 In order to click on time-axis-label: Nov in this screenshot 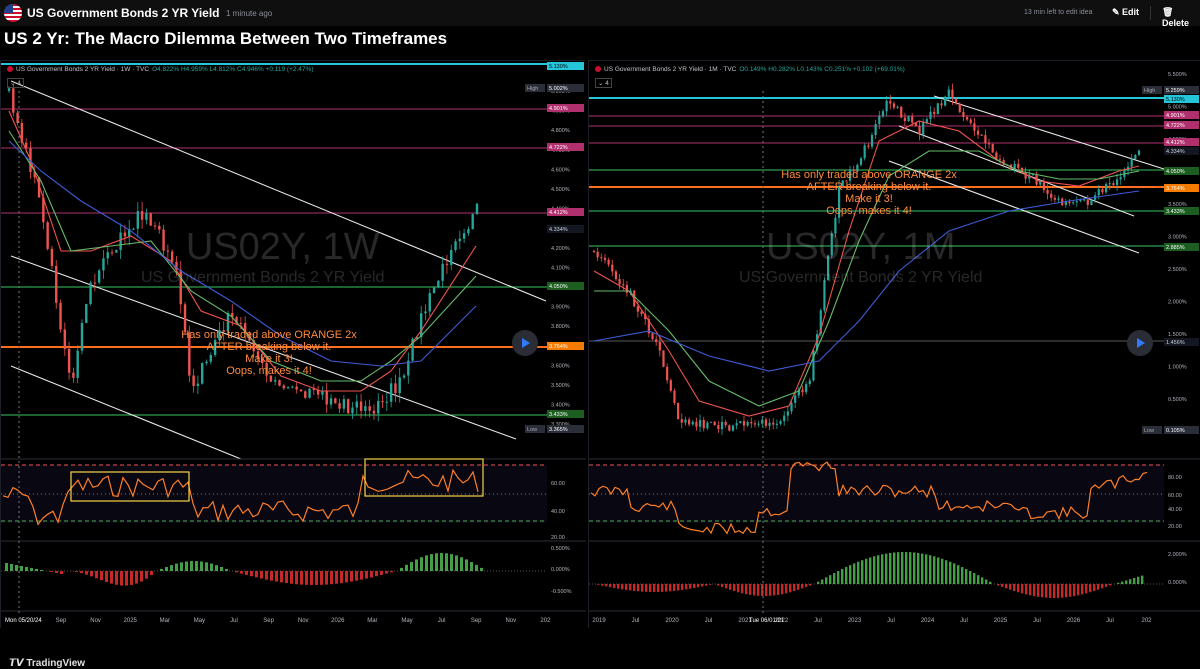, I will do `click(510, 621)`.